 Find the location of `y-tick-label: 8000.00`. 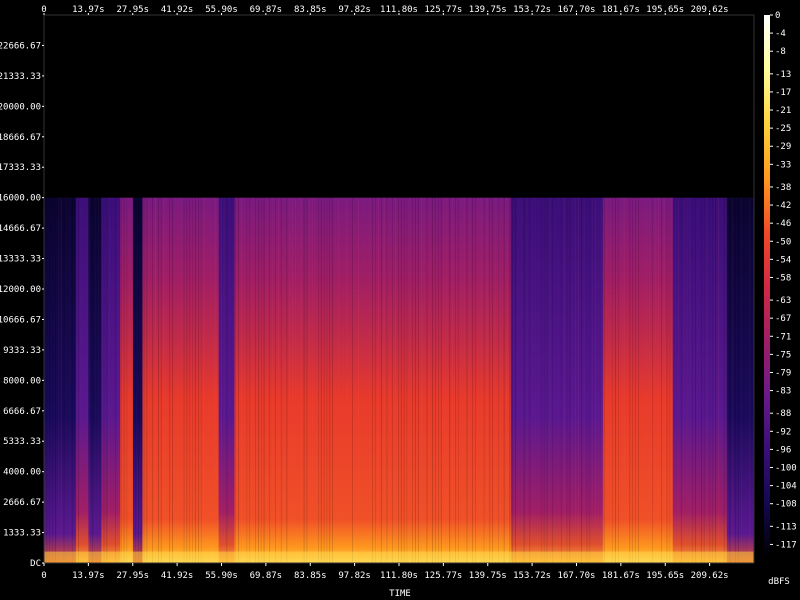

y-tick-label: 8000.00 is located at coordinates (22, 381).